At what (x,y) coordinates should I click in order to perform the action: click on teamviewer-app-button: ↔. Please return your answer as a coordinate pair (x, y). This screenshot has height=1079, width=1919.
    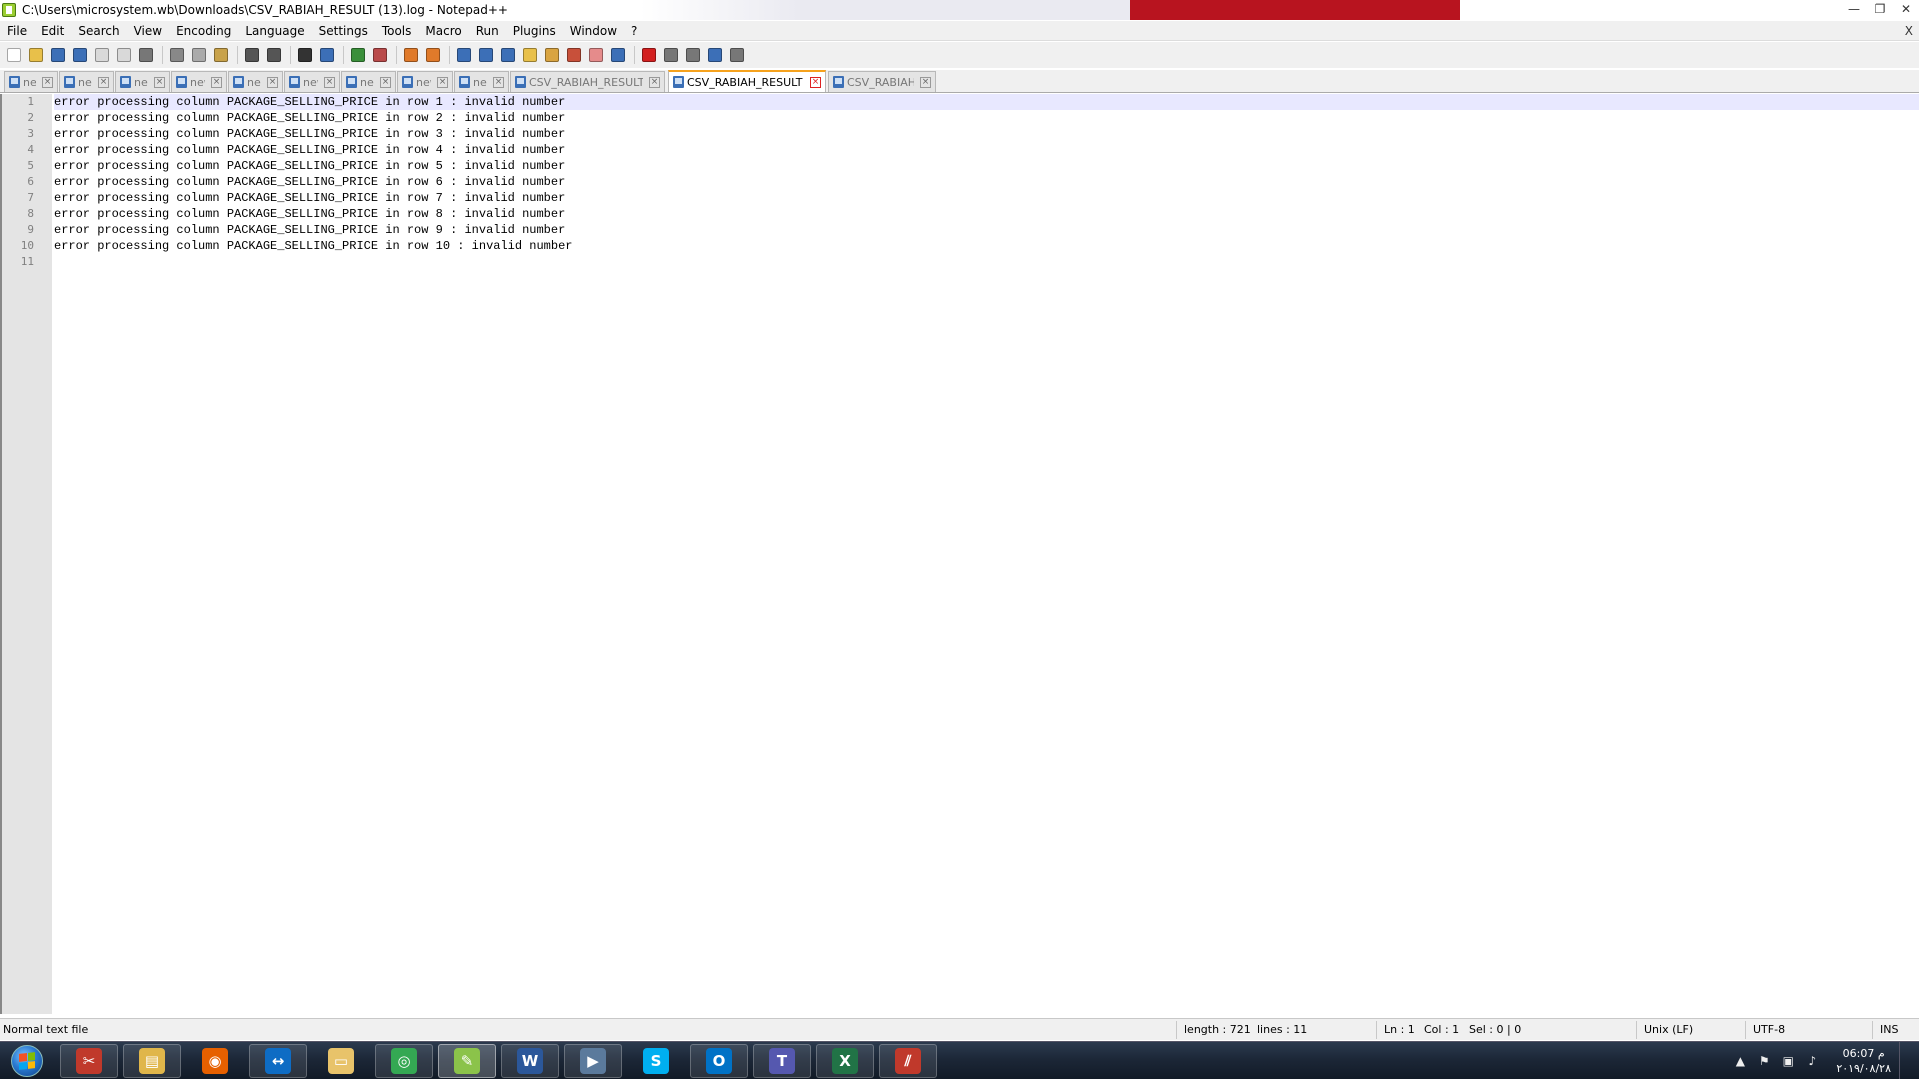
    Looking at the image, I should click on (278, 1061).